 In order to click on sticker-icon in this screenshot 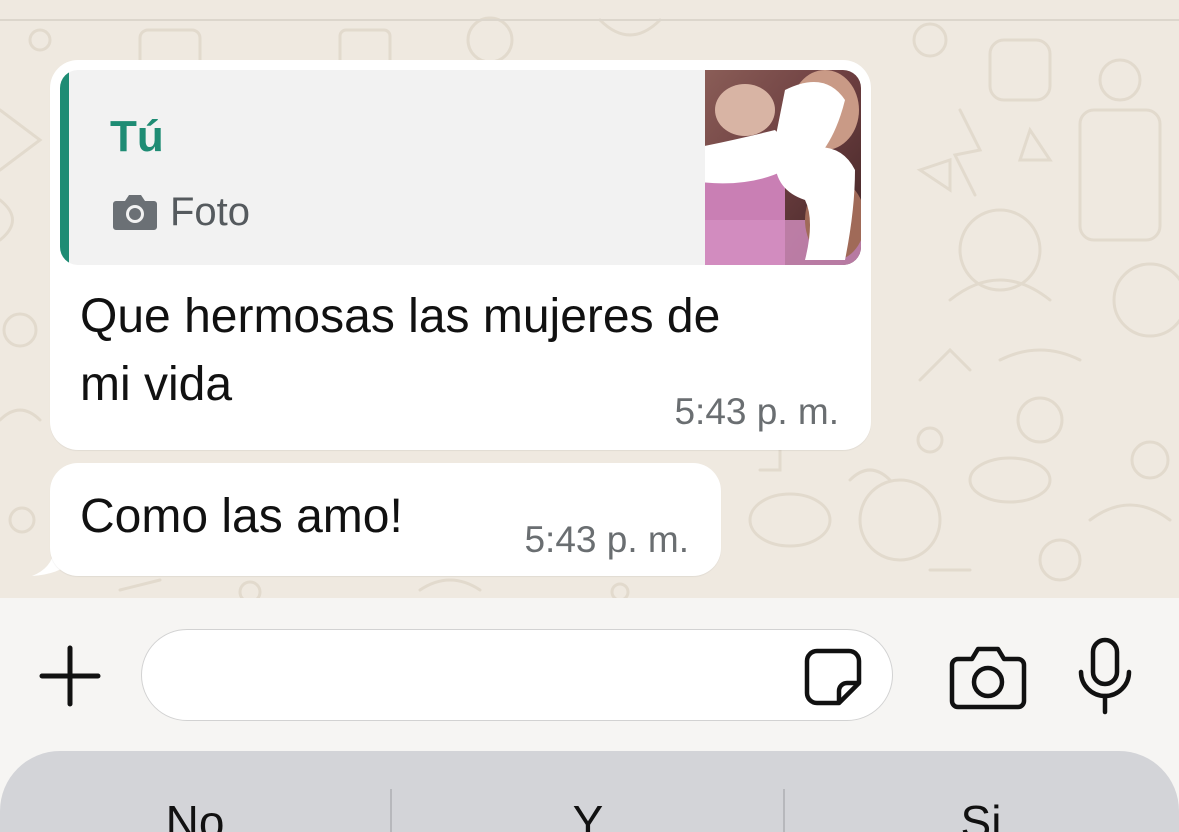, I will do `click(833, 677)`.